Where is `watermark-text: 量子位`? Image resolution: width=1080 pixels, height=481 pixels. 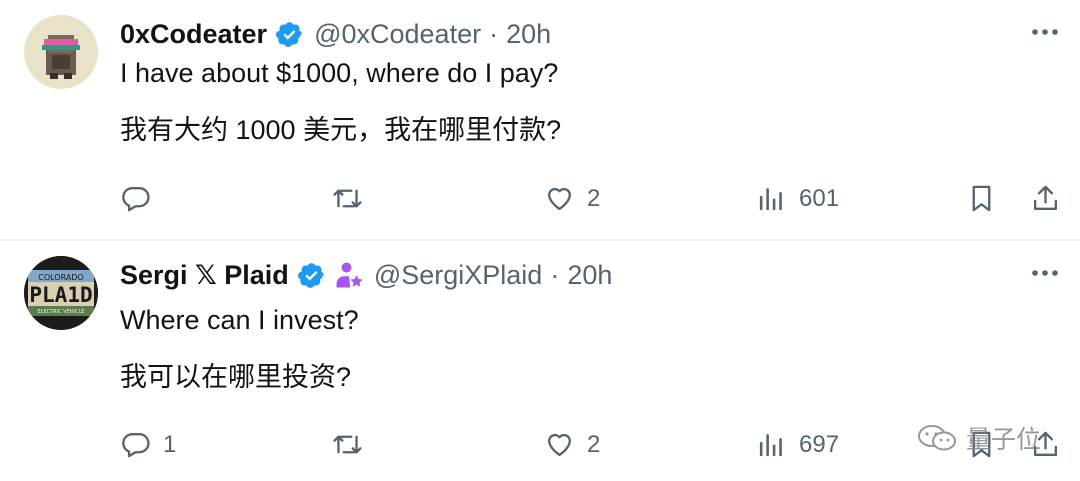
watermark-text: 量子位 is located at coordinates (1004, 440).